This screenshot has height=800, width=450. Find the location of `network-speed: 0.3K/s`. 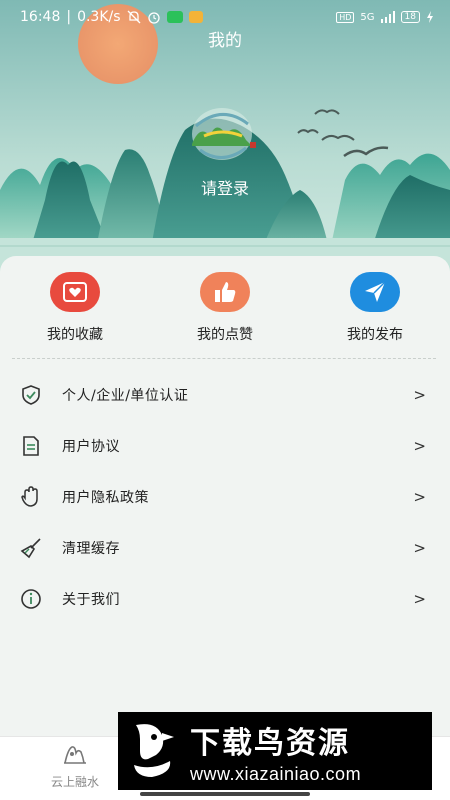

network-speed: 0.3K/s is located at coordinates (99, 17).